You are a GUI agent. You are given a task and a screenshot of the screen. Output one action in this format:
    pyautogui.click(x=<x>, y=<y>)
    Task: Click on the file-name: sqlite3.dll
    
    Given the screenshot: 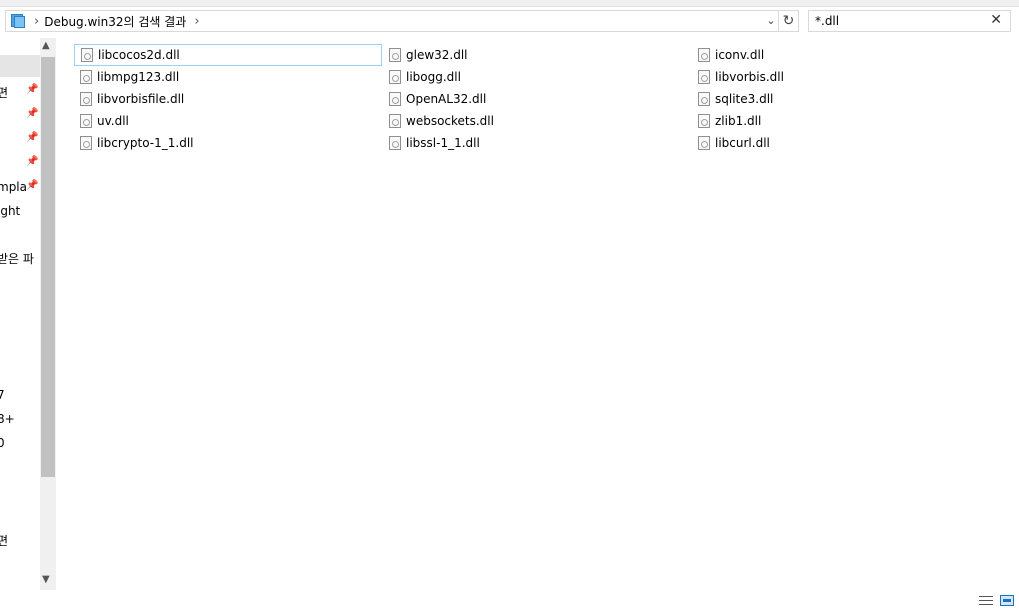 What is the action you would take?
    pyautogui.click(x=744, y=99)
    